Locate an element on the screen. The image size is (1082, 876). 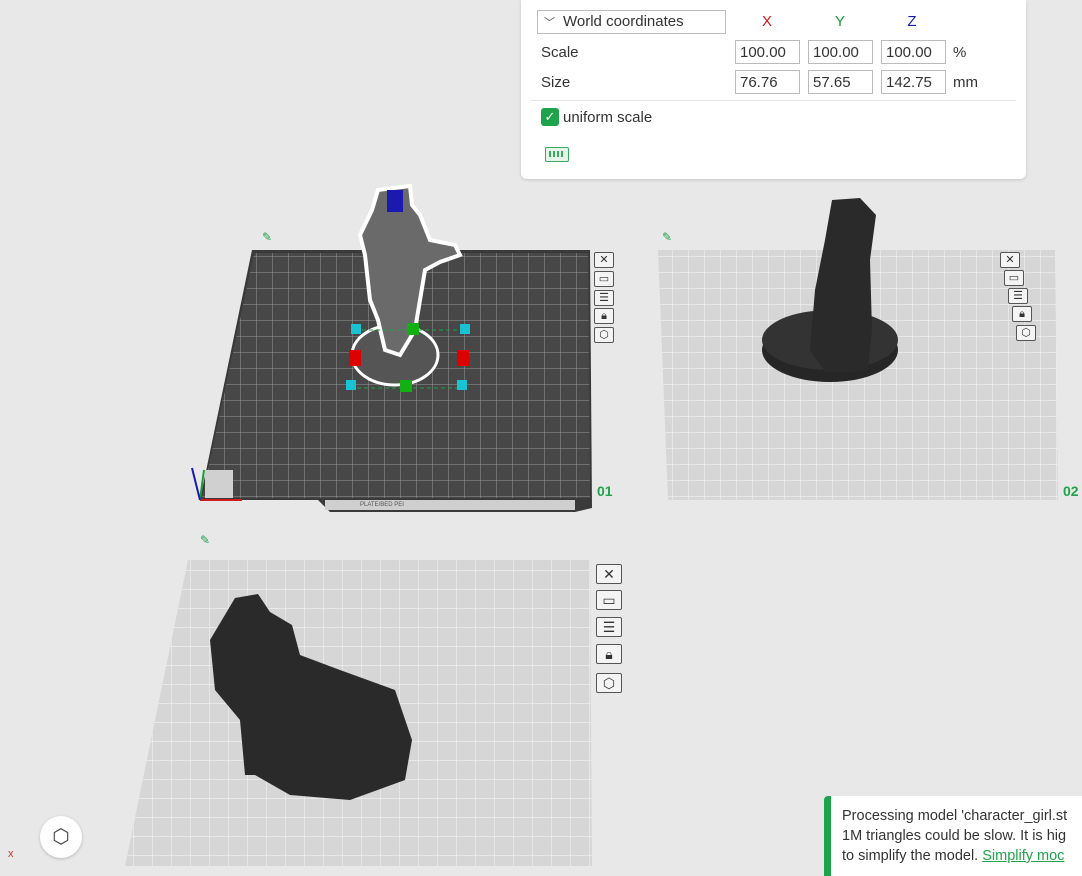
axis-y-label: Y is located at coordinates (839, 21).